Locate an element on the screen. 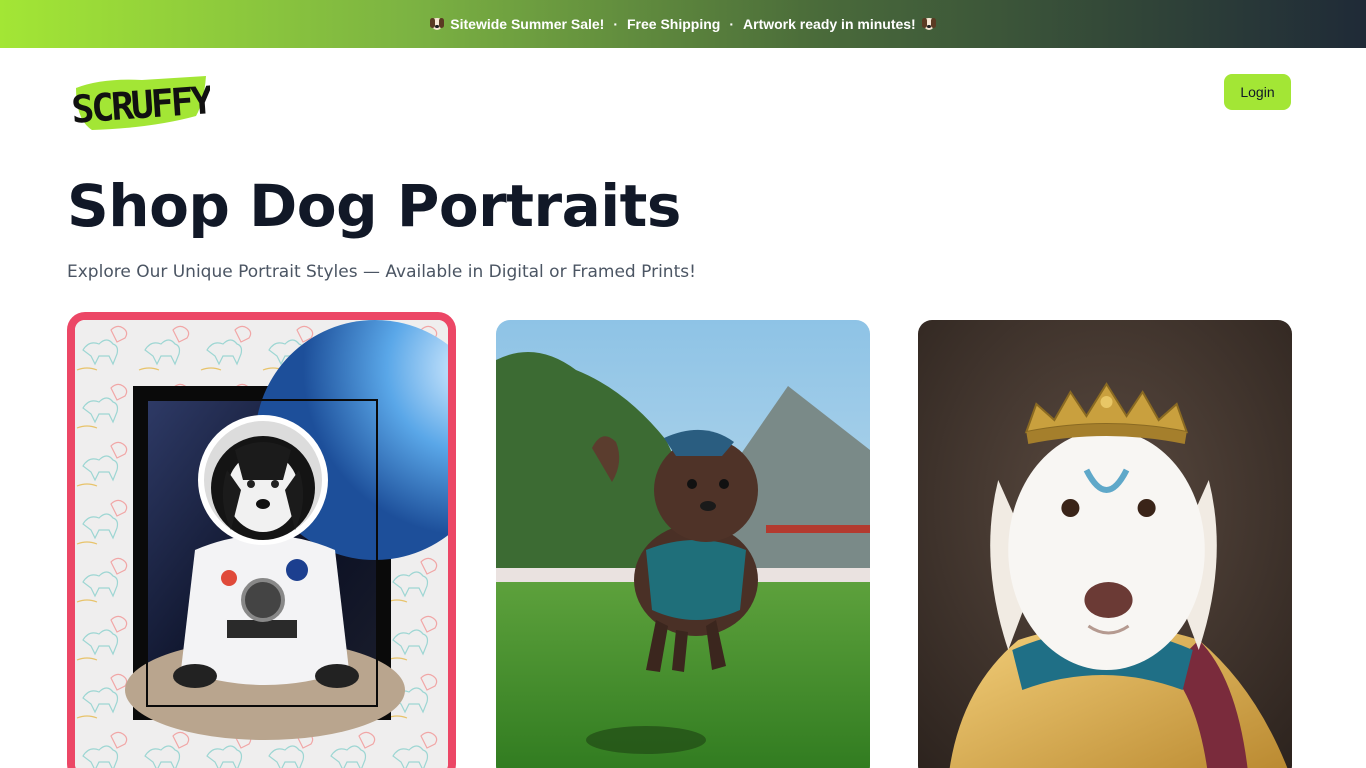  site-header: SCRUFFY Login is located at coordinates (683, 98).